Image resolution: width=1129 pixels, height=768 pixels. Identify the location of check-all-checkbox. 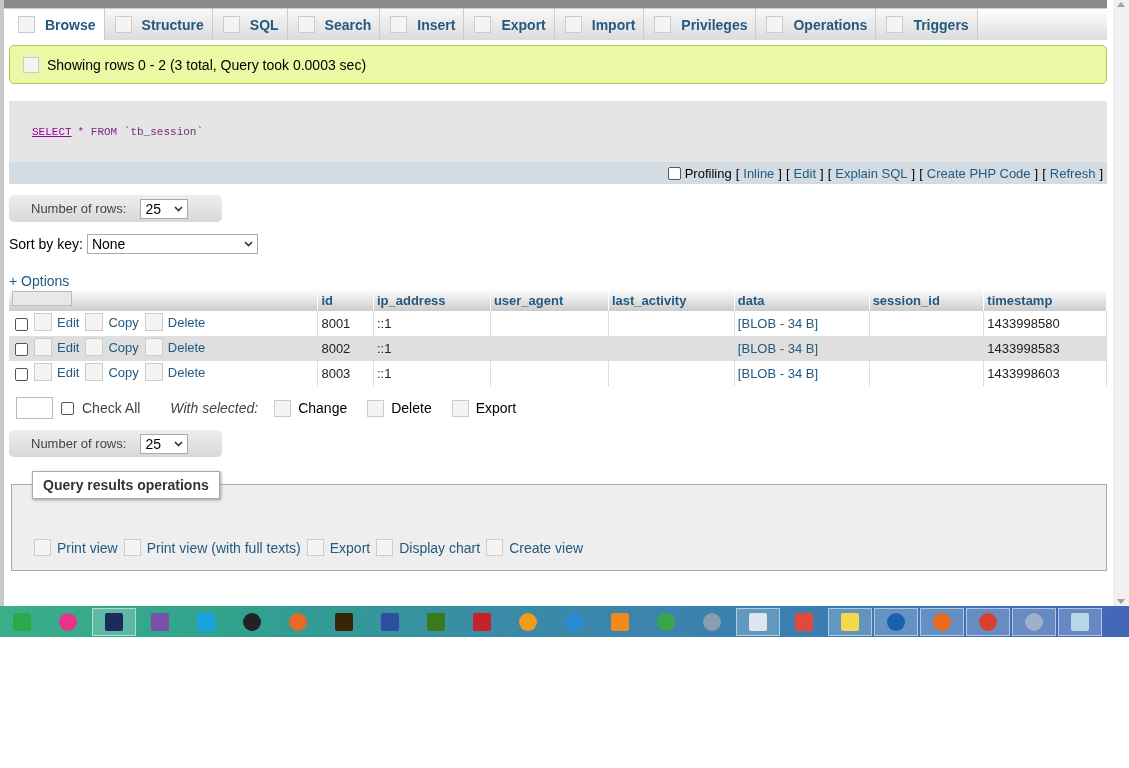
(67, 408).